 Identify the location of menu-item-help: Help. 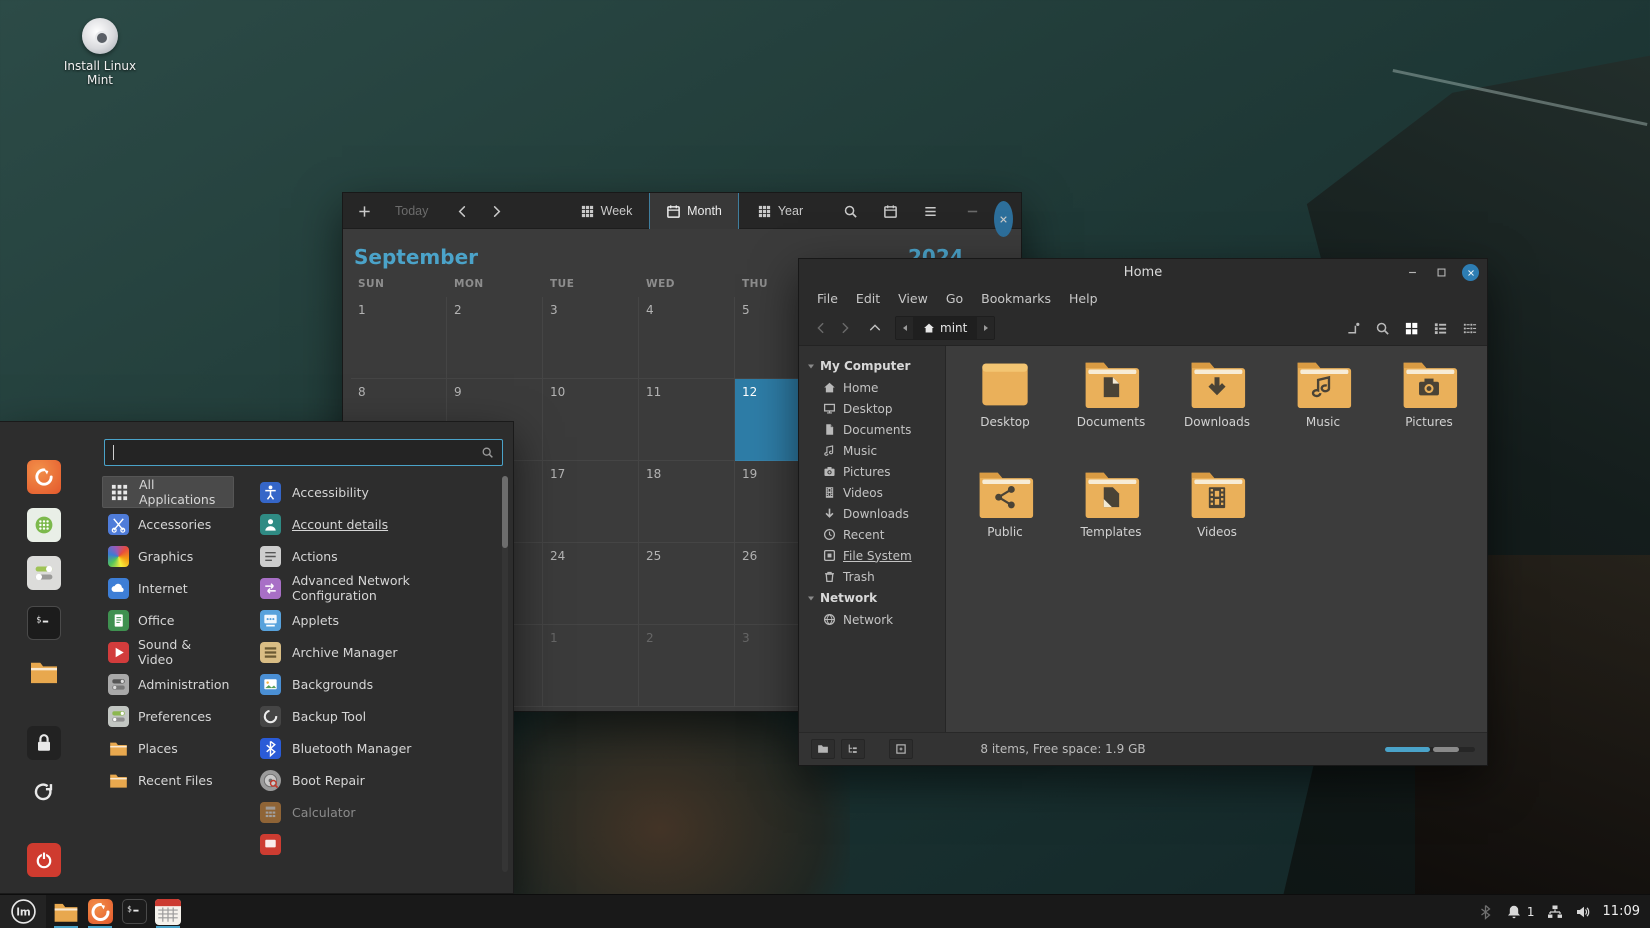
(1083, 298).